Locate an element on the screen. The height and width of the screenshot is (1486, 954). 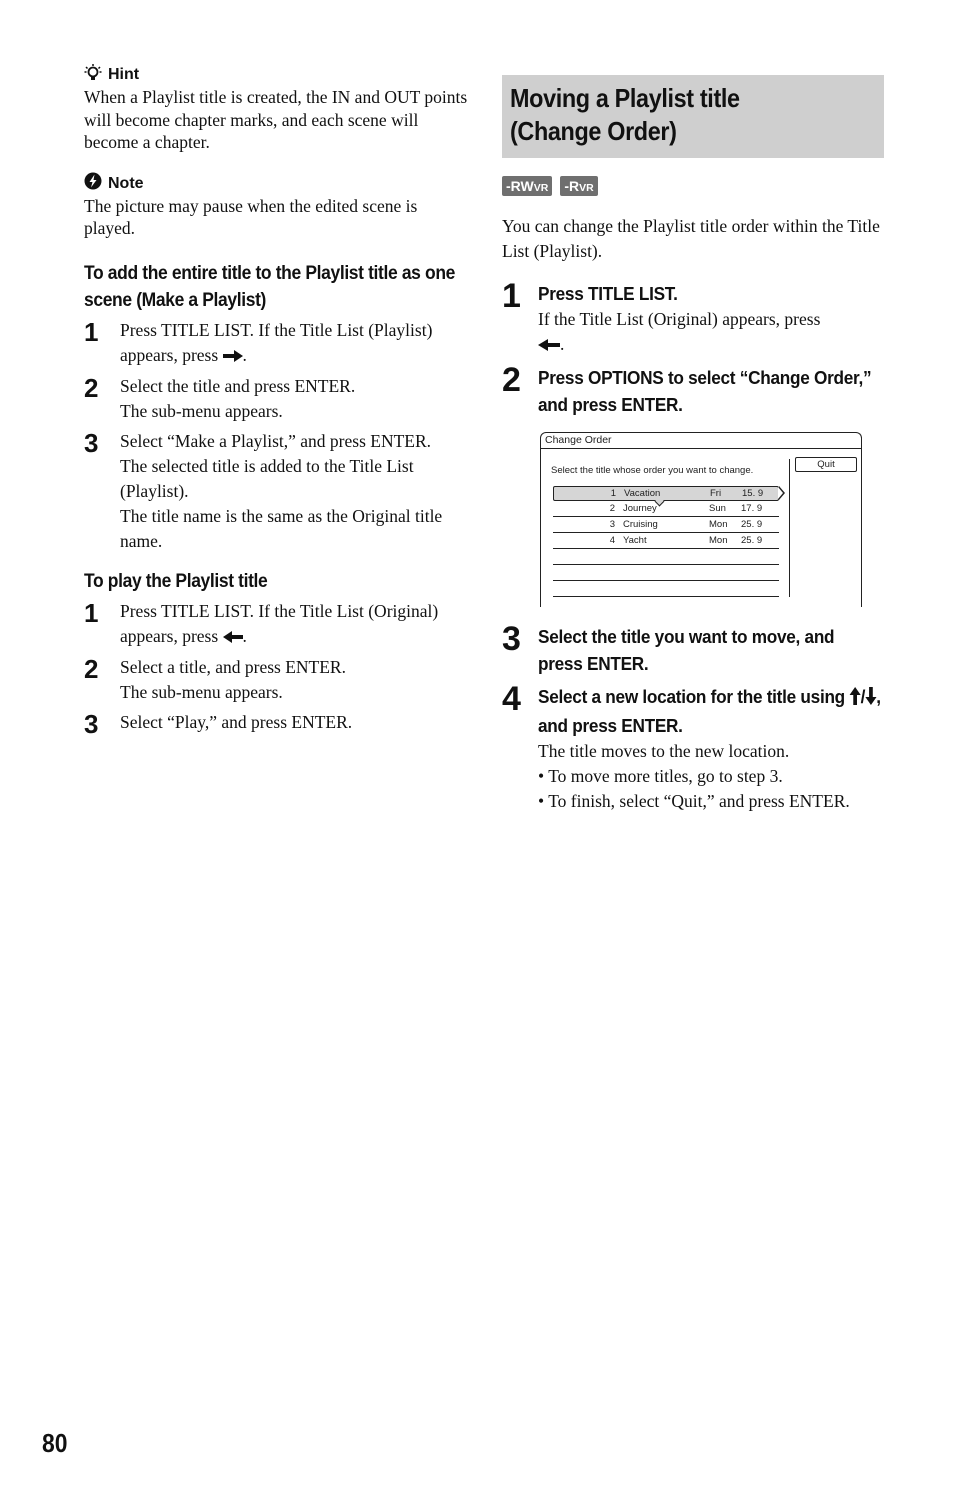
title-name: Vacation is located at coordinates (642, 494).